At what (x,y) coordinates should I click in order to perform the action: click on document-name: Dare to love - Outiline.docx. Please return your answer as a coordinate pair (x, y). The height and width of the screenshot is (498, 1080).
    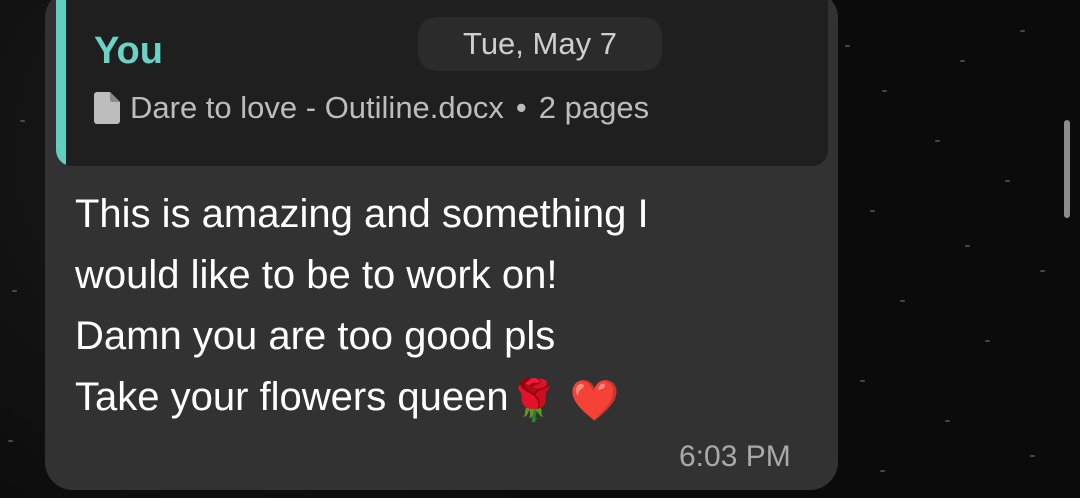
    Looking at the image, I should click on (317, 107).